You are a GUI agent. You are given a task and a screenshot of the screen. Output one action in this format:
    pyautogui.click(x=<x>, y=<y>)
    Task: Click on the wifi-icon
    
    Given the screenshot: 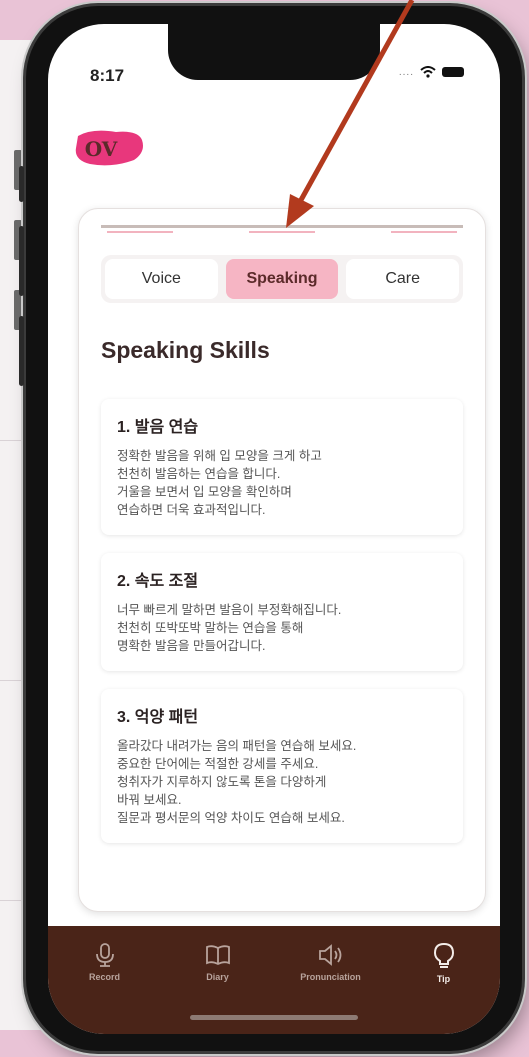 What is the action you would take?
    pyautogui.click(x=428, y=72)
    